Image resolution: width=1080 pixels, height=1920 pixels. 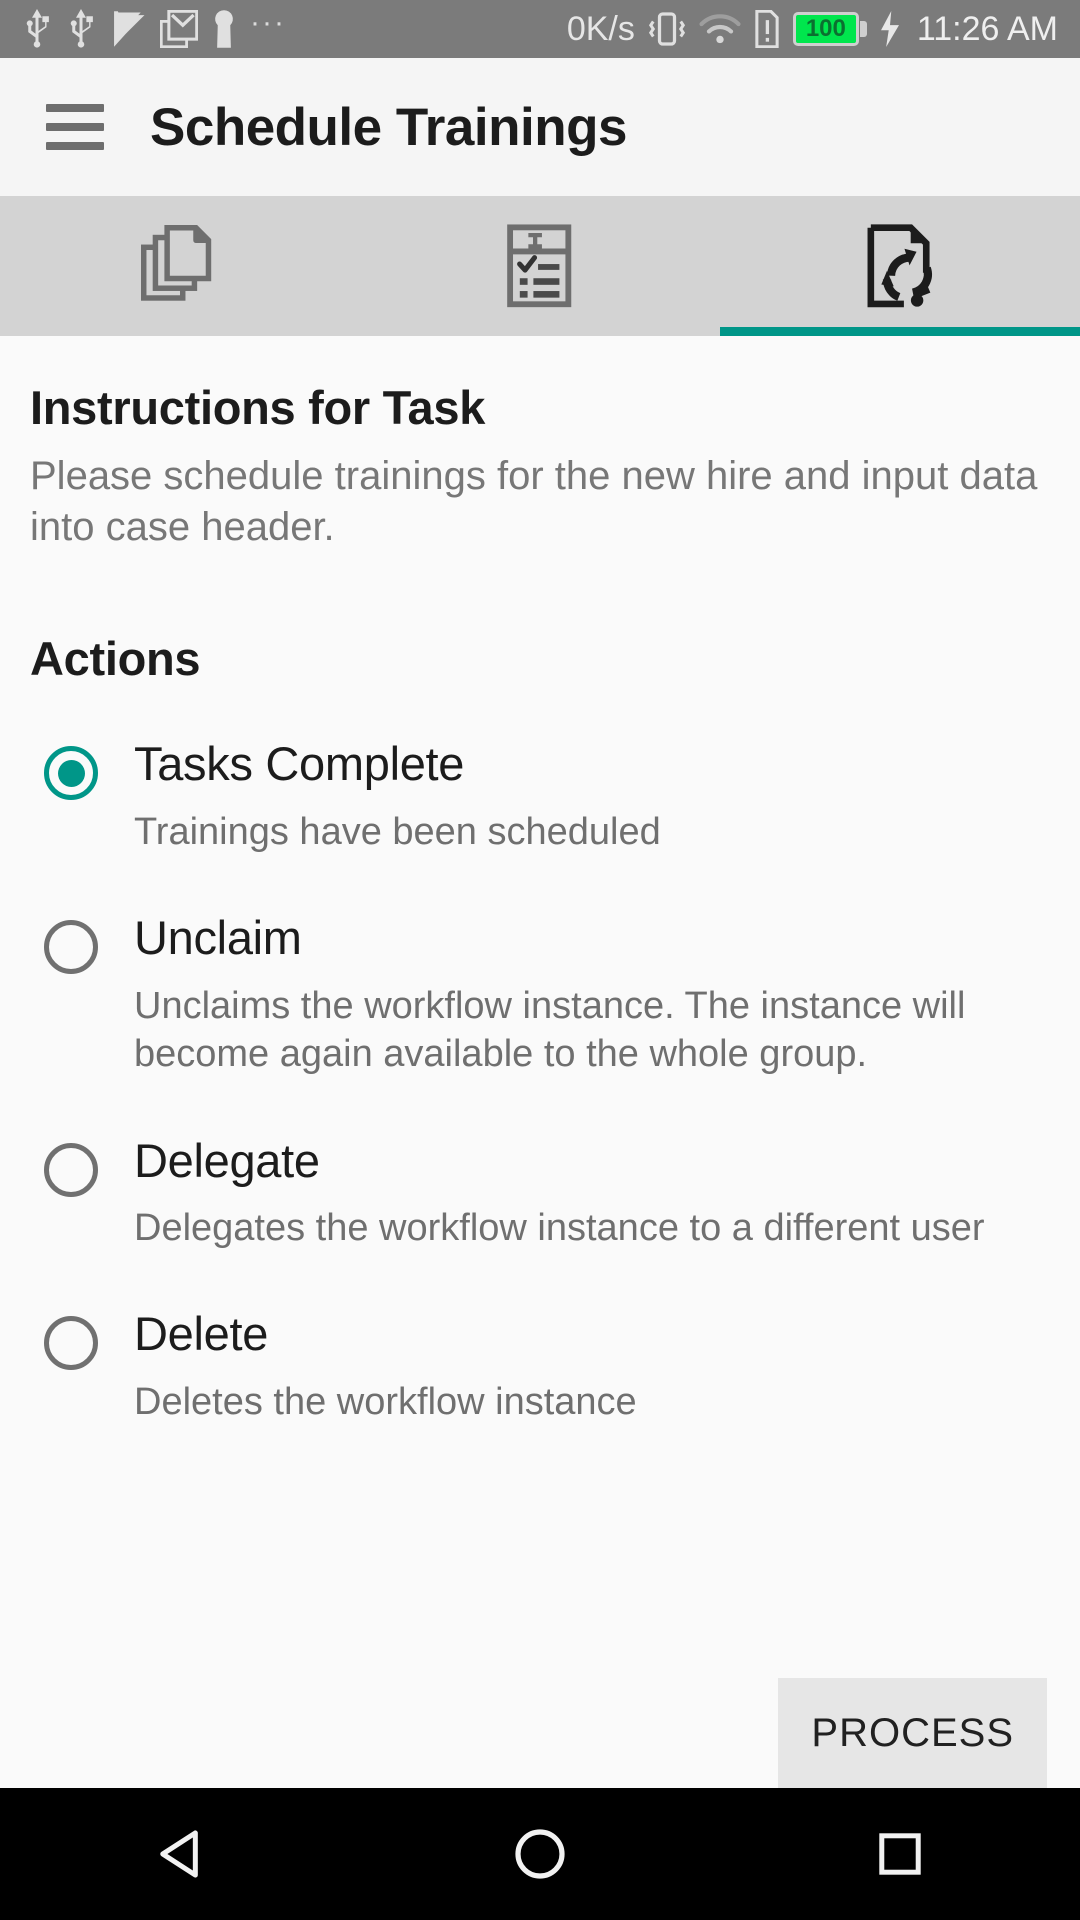 I want to click on android-navigation-bar, so click(x=540, y=1854).